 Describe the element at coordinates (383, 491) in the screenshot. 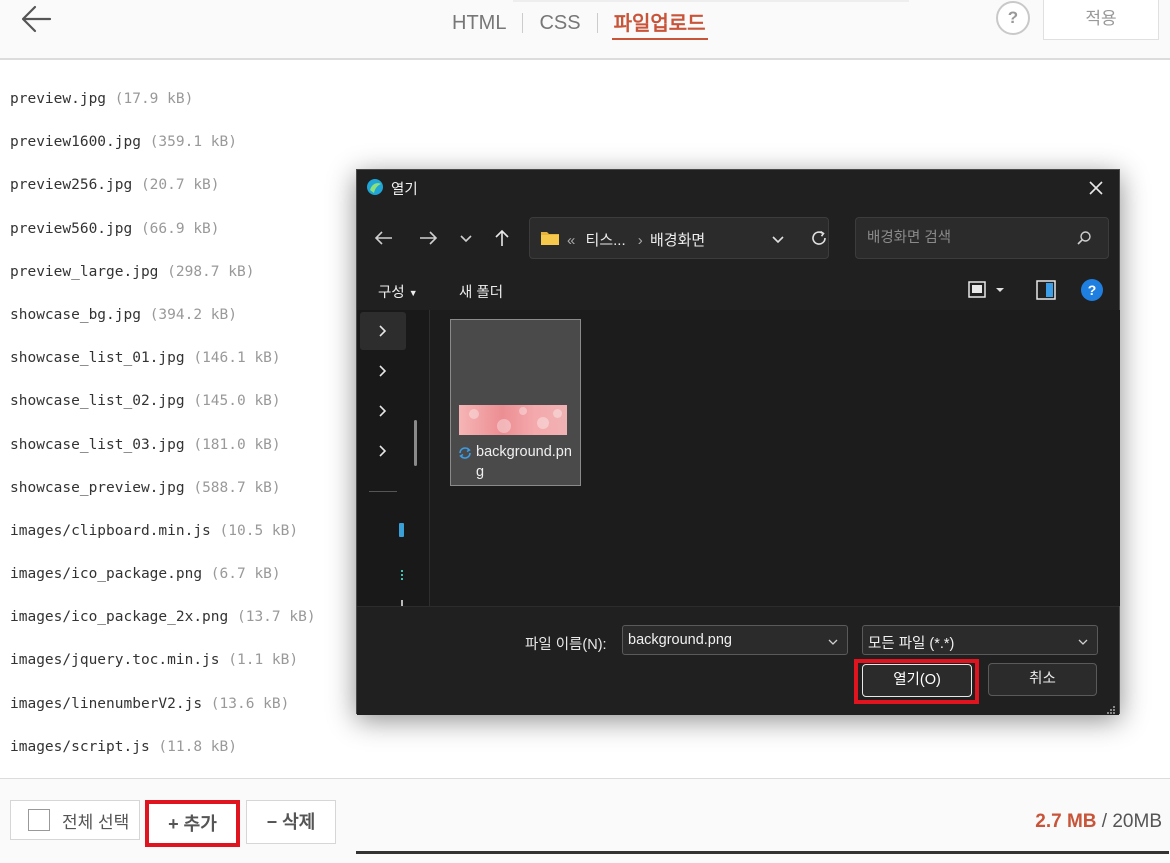

I see `nav-pane-divider` at that location.